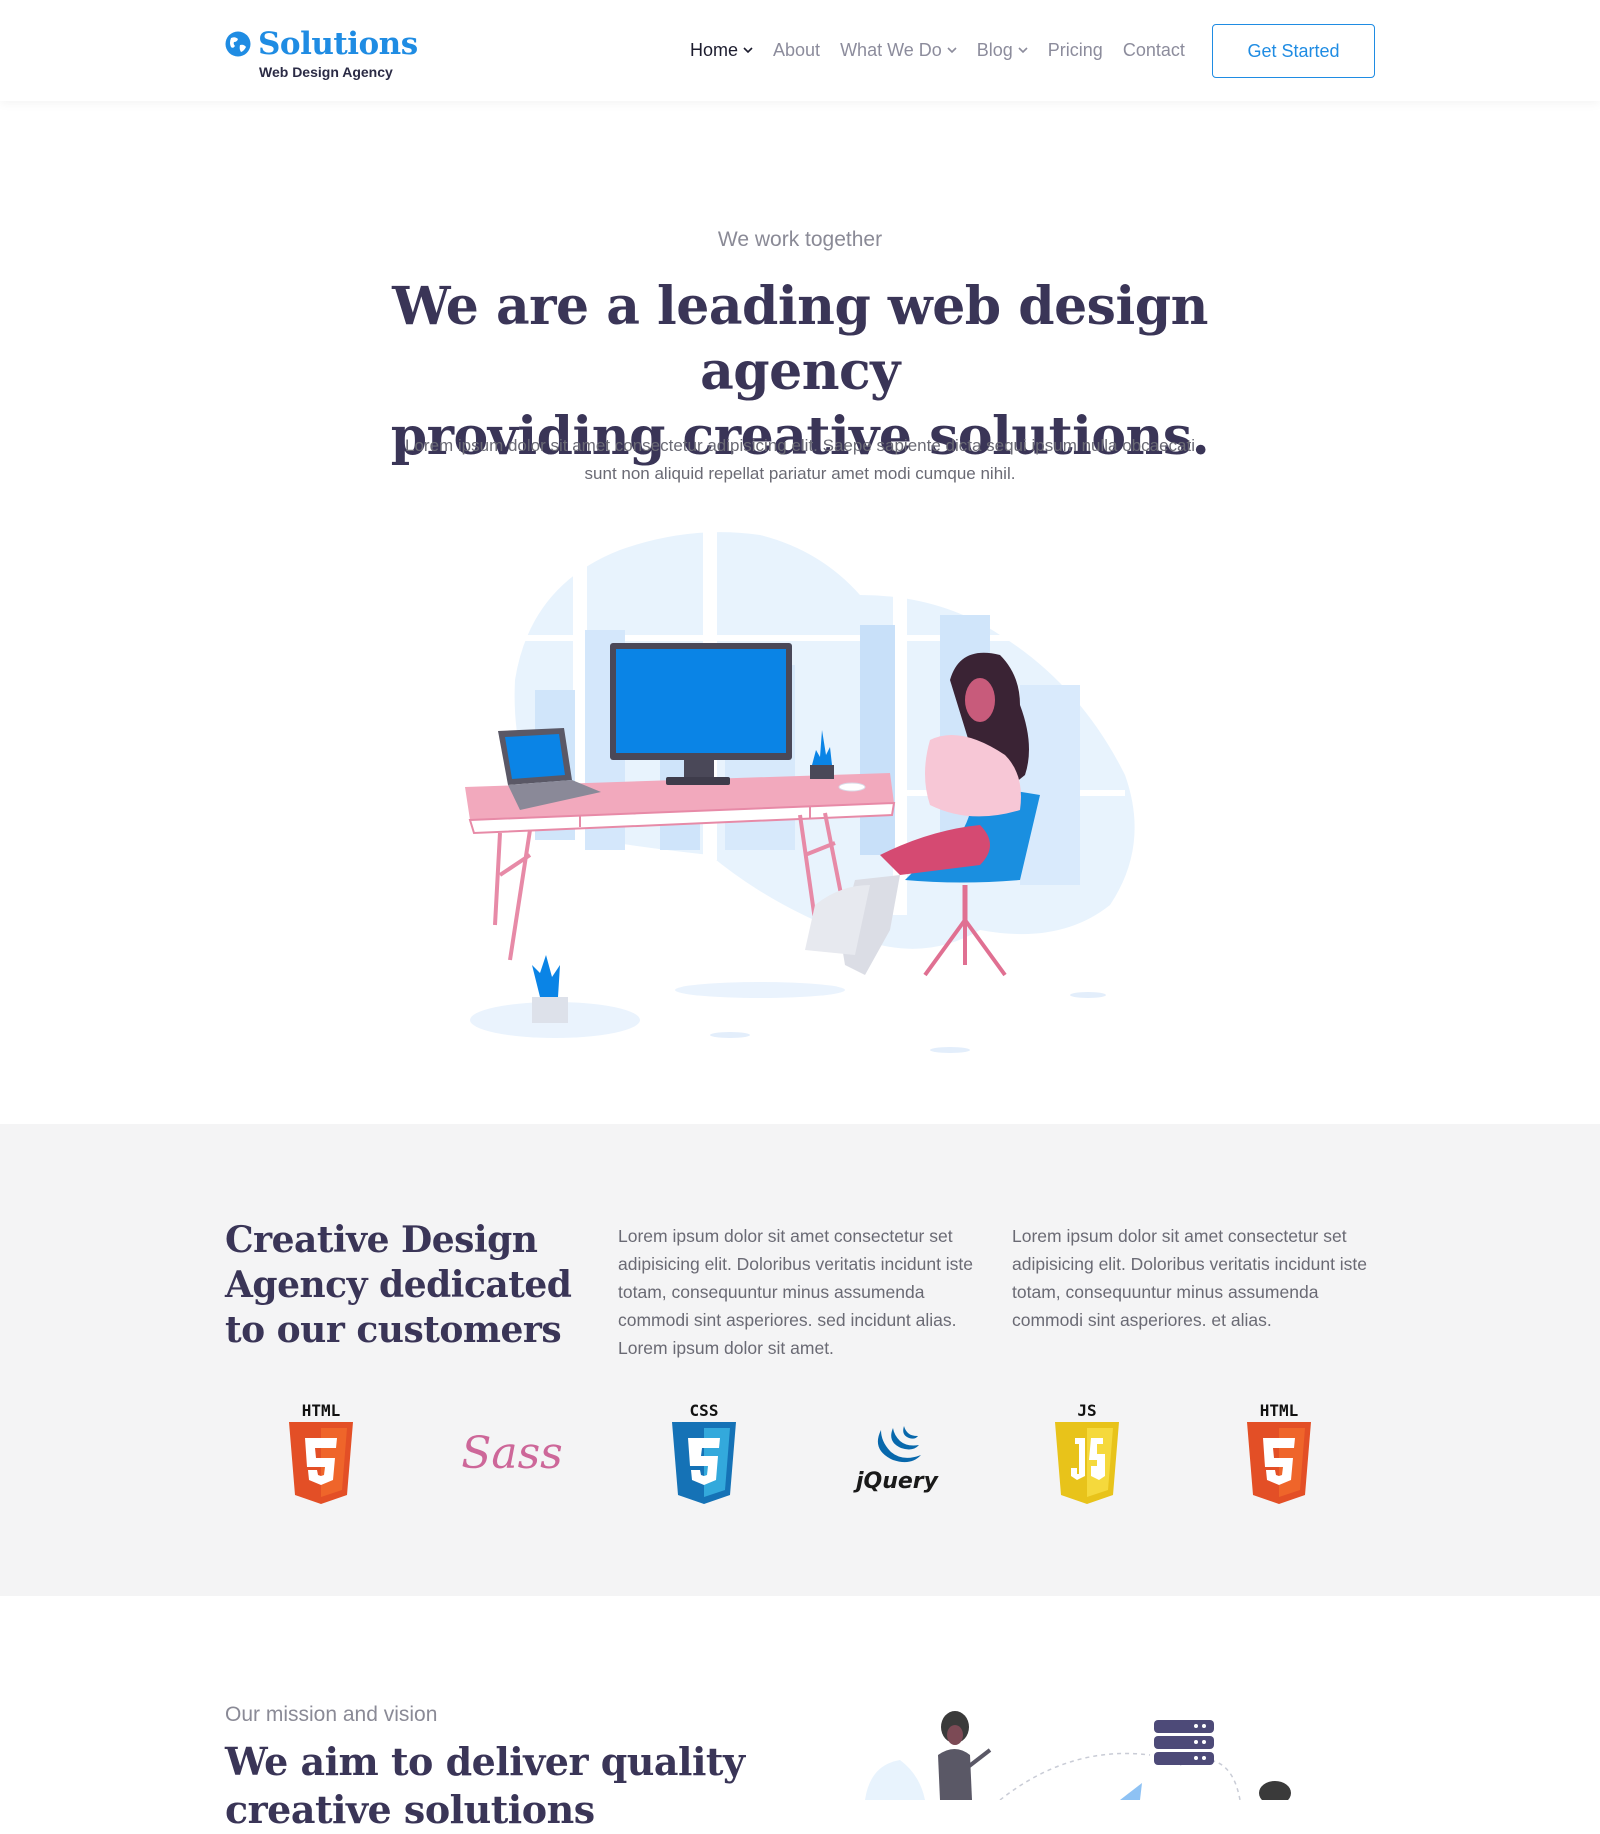  Describe the element at coordinates (326, 72) in the screenshot. I see `logo-tagline: Web Design Agency` at that location.